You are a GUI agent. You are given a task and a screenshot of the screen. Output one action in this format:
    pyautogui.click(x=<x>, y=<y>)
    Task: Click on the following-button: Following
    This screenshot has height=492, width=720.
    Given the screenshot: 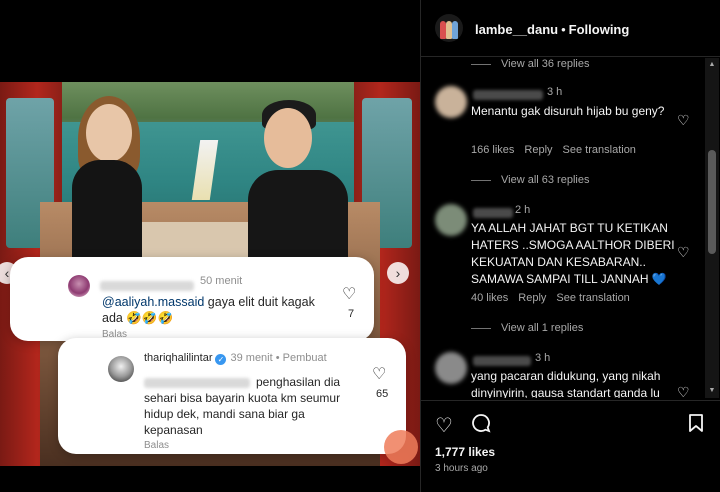 What is the action you would take?
    pyautogui.click(x=599, y=29)
    